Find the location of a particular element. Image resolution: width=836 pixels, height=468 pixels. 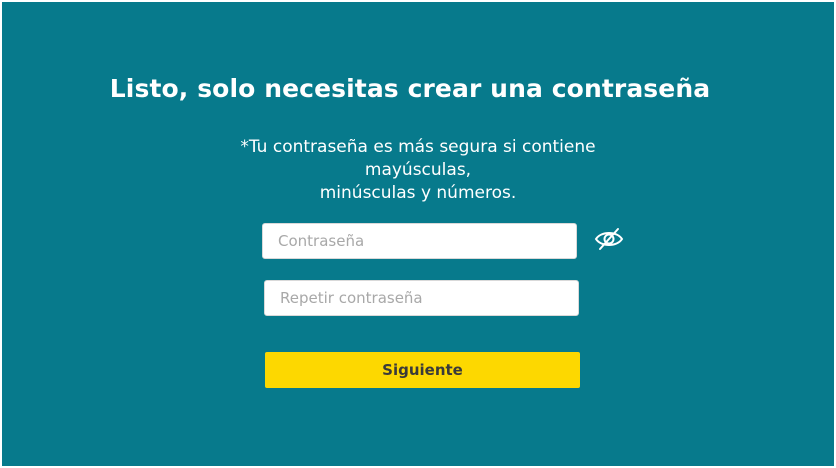

eye-slash-icon-graphic is located at coordinates (609, 239).